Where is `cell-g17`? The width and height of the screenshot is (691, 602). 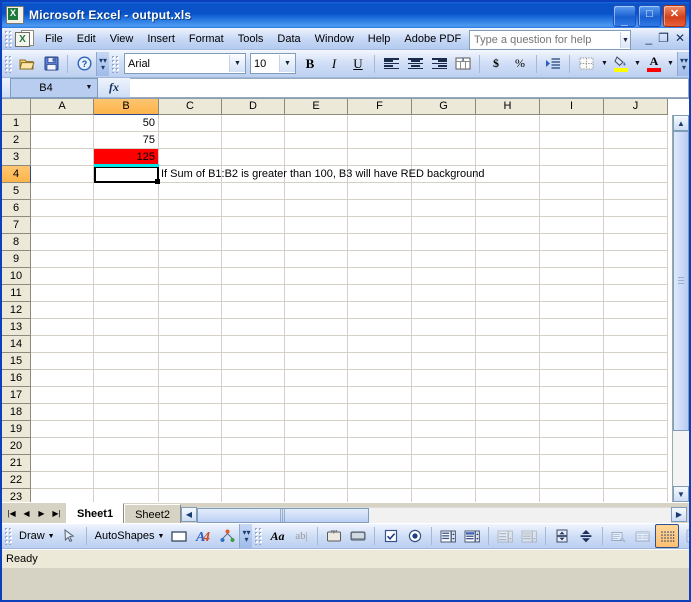
cell-g17 is located at coordinates (444, 395).